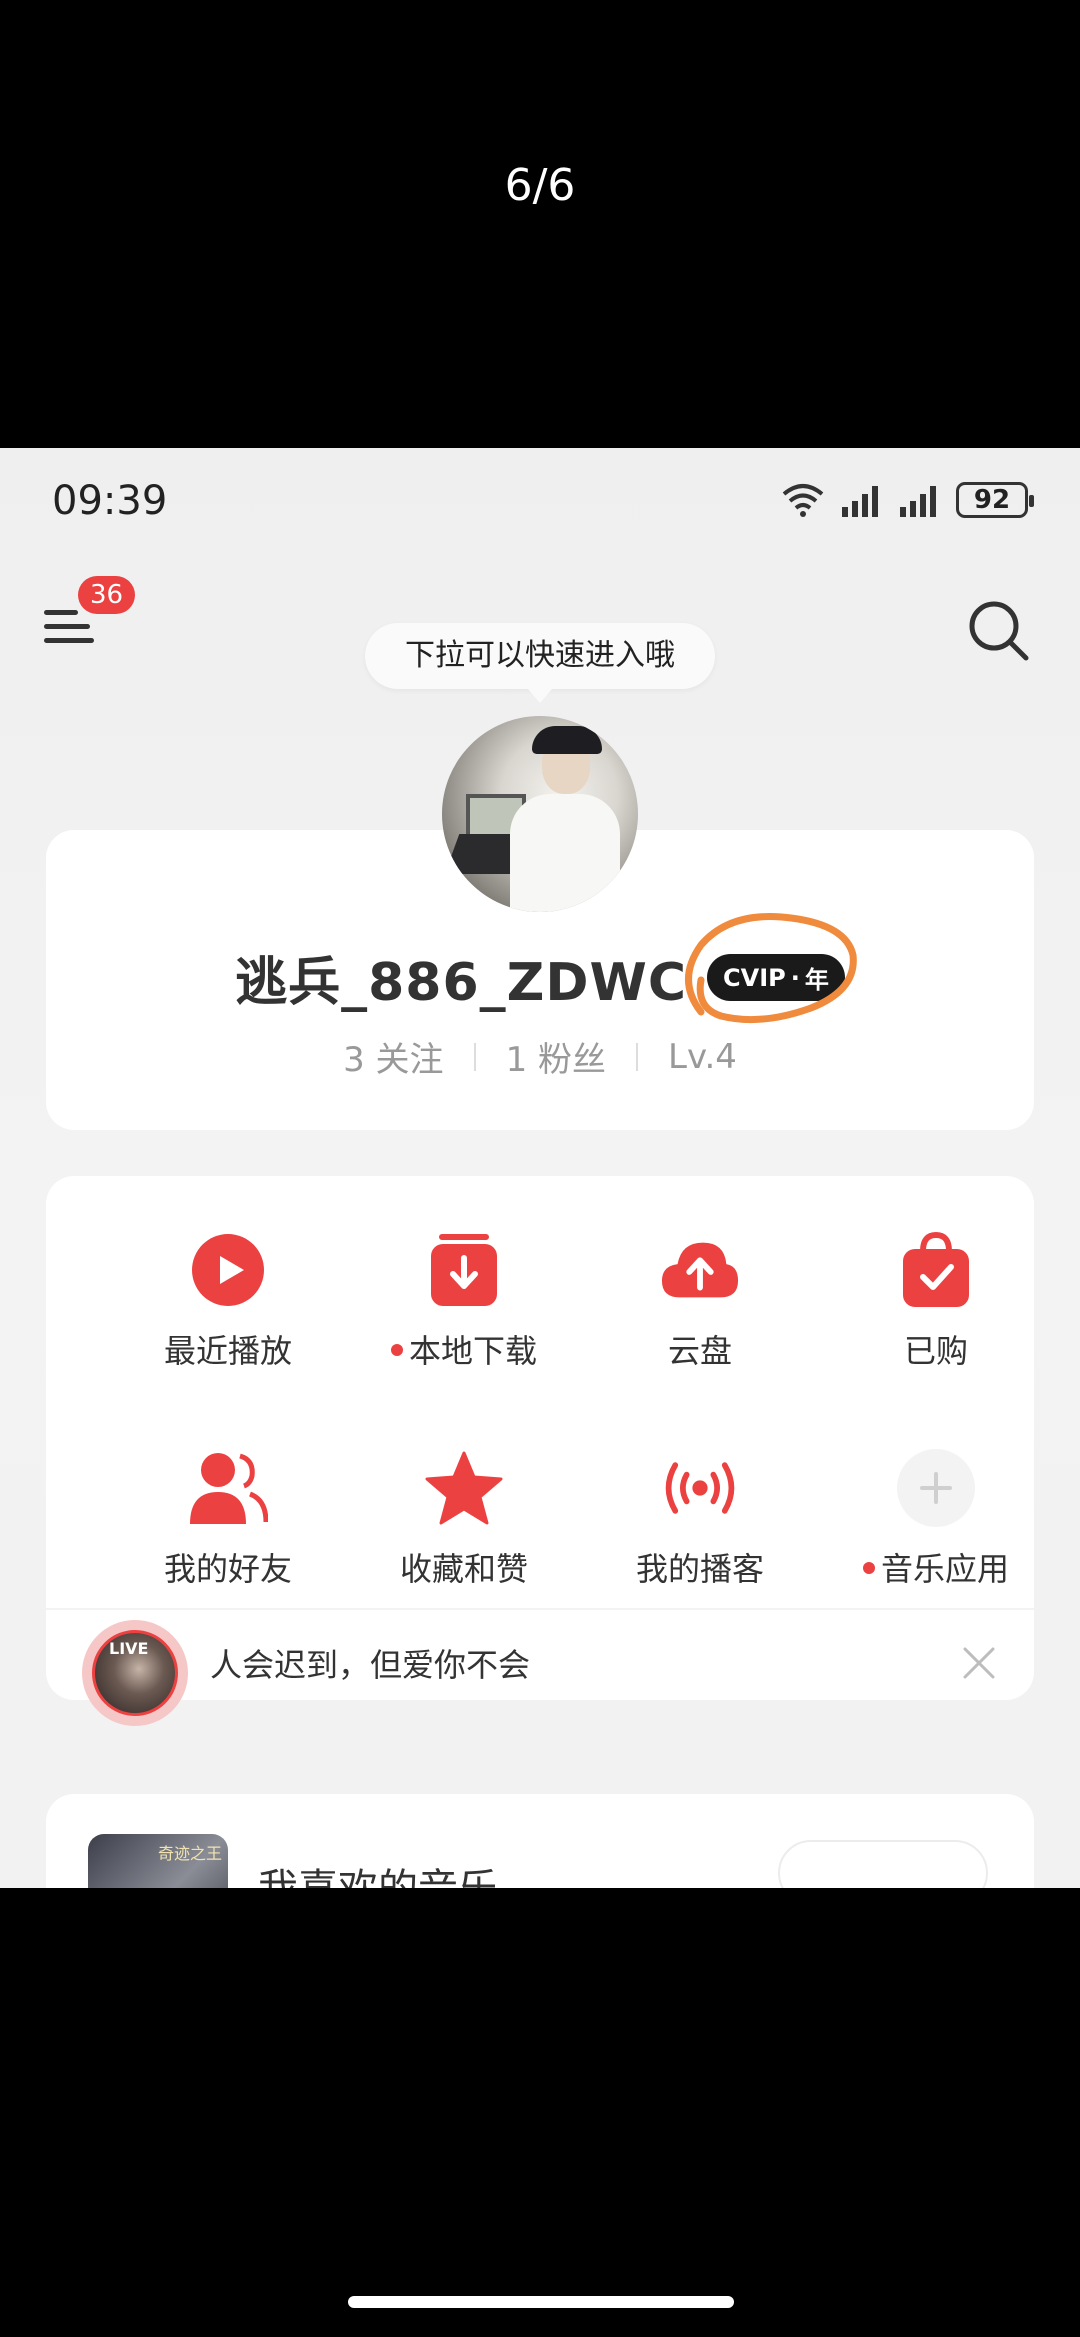 Image resolution: width=1080 pixels, height=2337 pixels. What do you see at coordinates (803, 500) in the screenshot?
I see `wifi-icon` at bounding box center [803, 500].